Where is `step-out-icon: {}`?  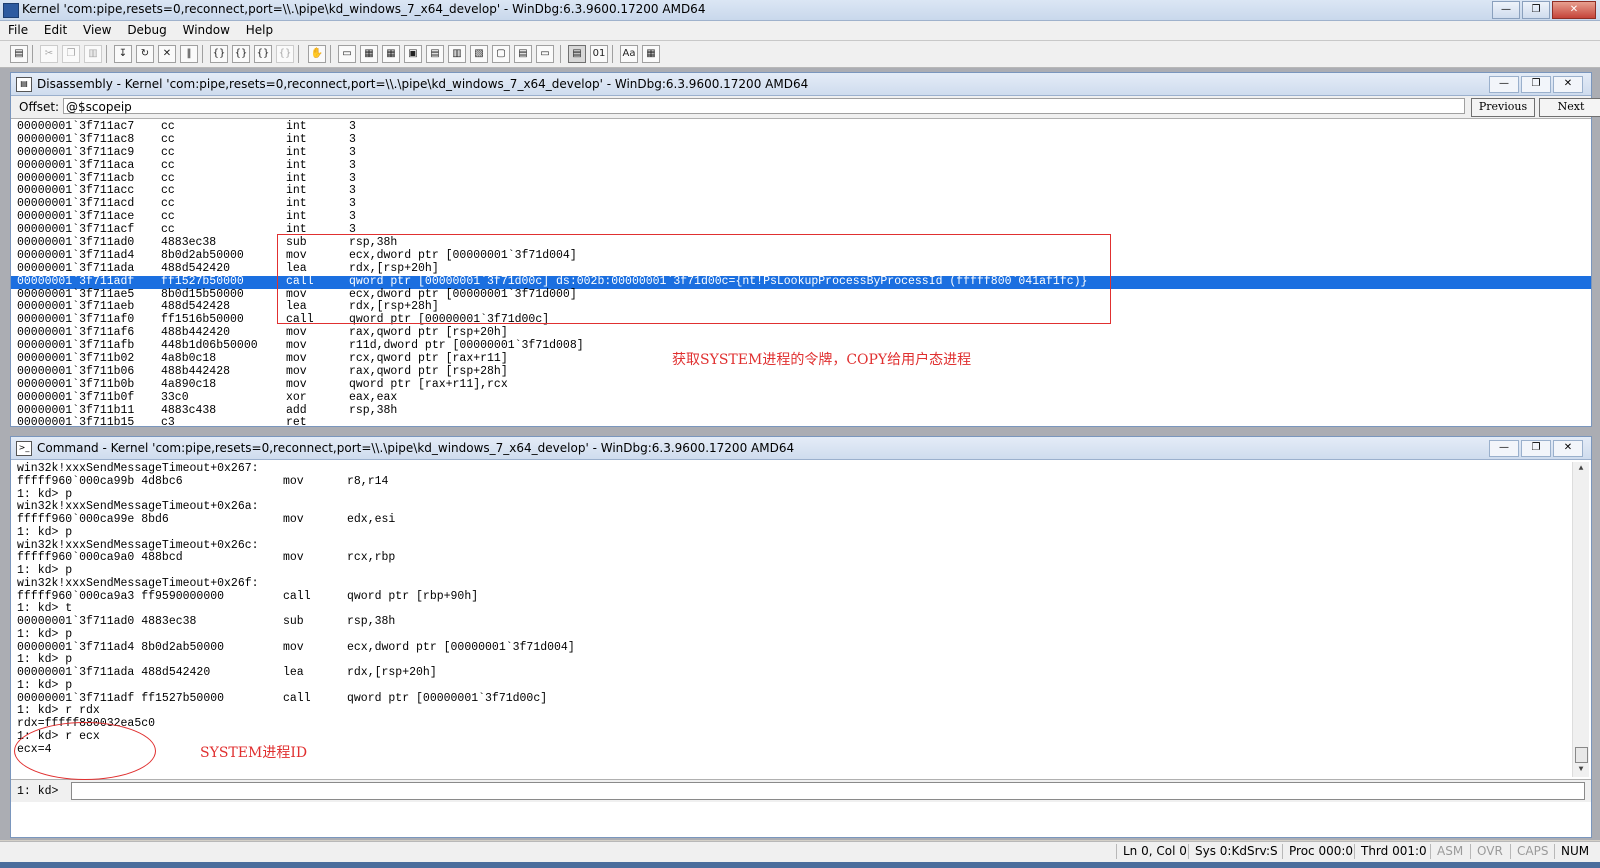
step-out-icon: {} is located at coordinates (263, 54).